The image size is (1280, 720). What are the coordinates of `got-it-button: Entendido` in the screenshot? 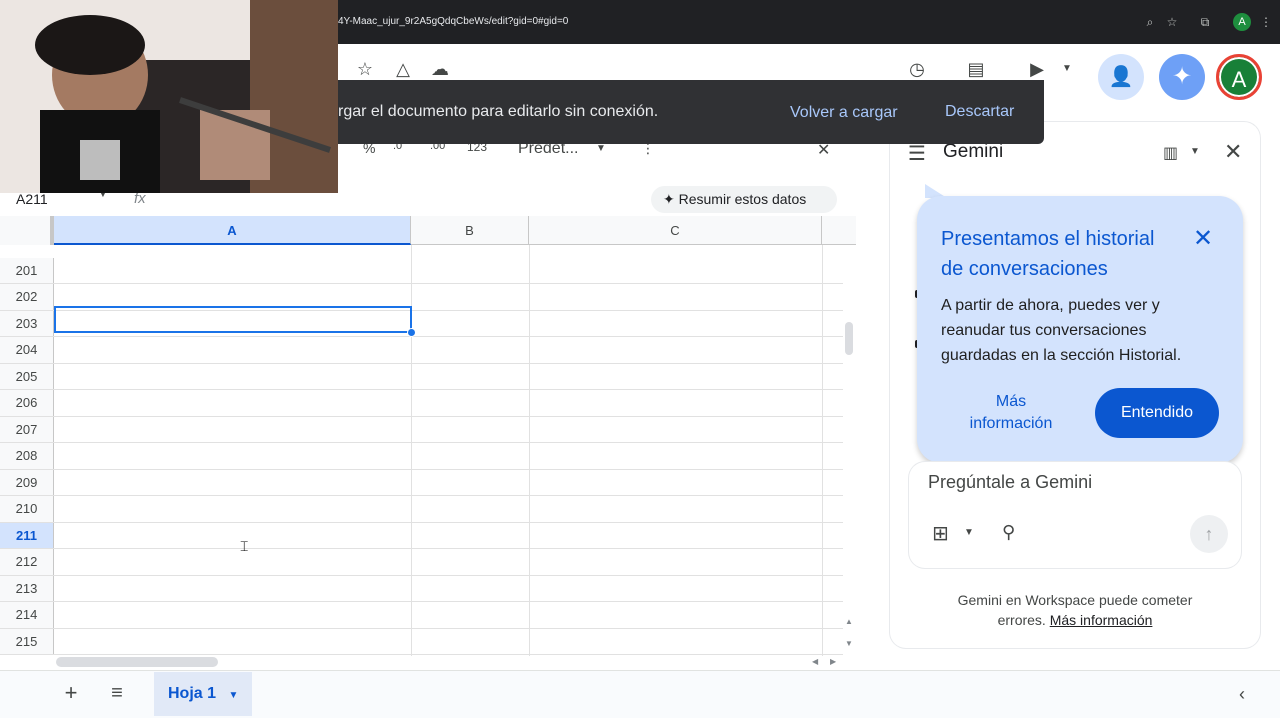 It's located at (1157, 413).